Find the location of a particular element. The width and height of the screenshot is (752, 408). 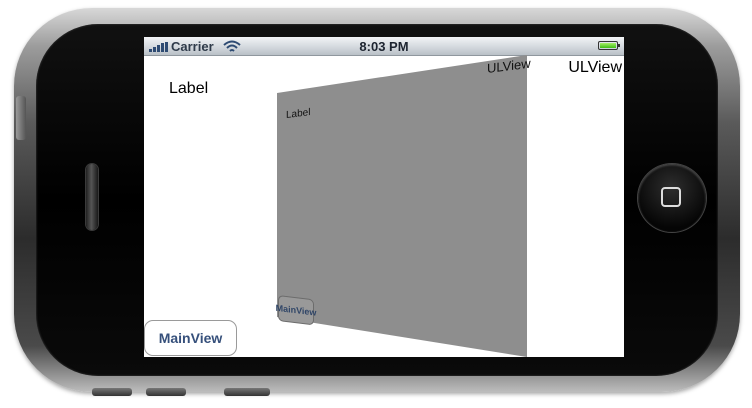

status-bar: Carrier 8:03 PM is located at coordinates (384, 46).